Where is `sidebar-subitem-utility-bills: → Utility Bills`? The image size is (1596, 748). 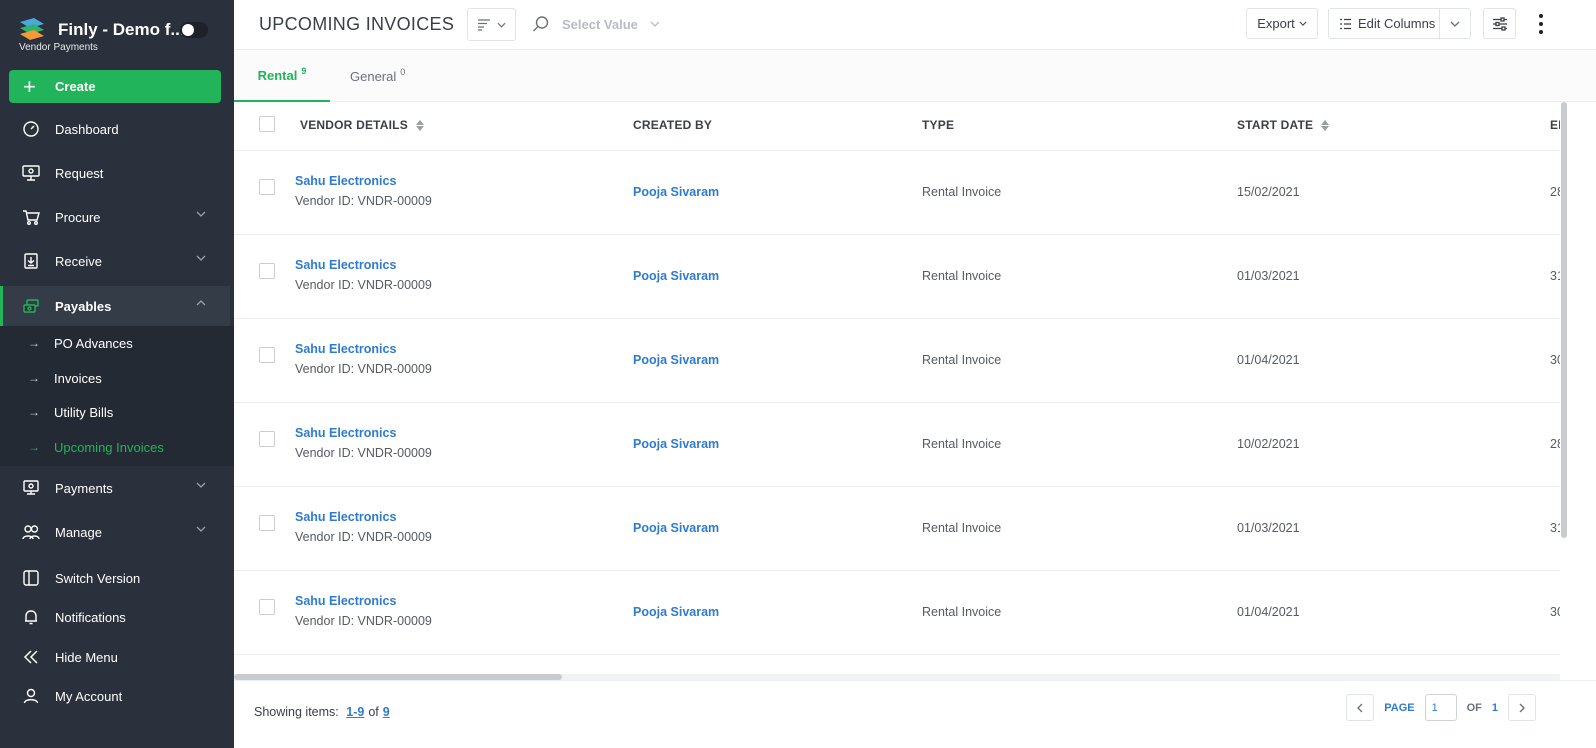
sidebar-subitem-utility-bills: → Utility Bills is located at coordinates (115, 412).